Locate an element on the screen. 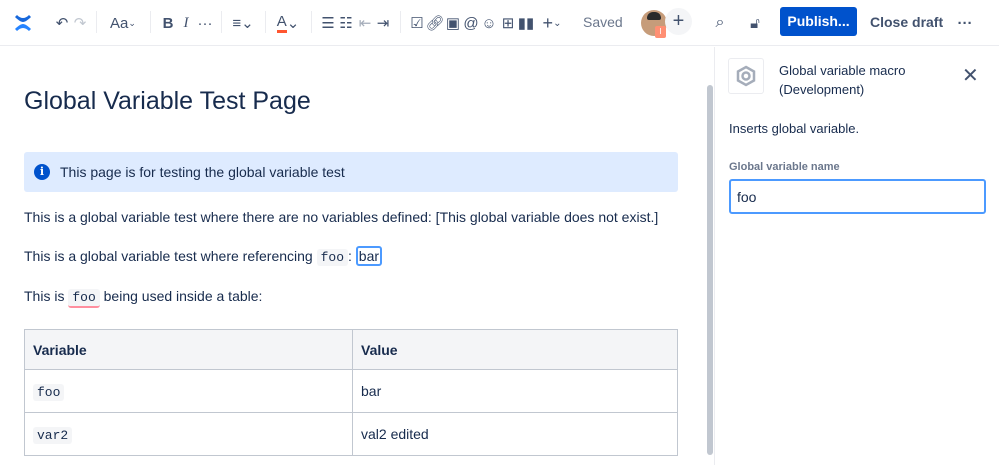  inline-code: var2 is located at coordinates (53, 435).